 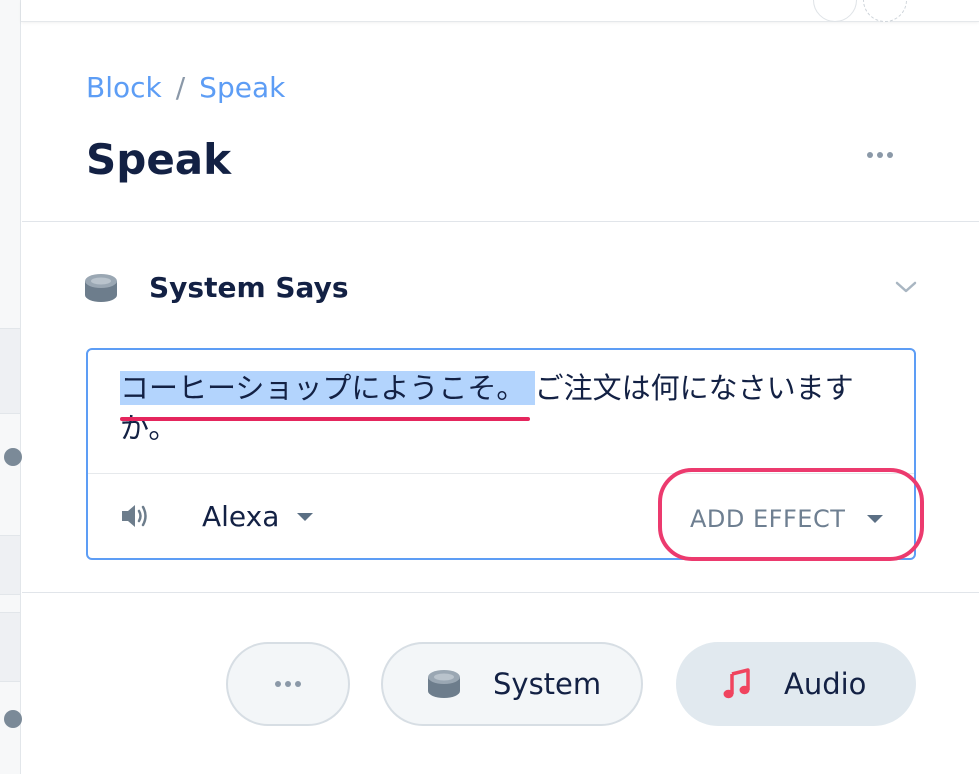 What do you see at coordinates (906, 287) in the screenshot?
I see `chevron-down-icon` at bounding box center [906, 287].